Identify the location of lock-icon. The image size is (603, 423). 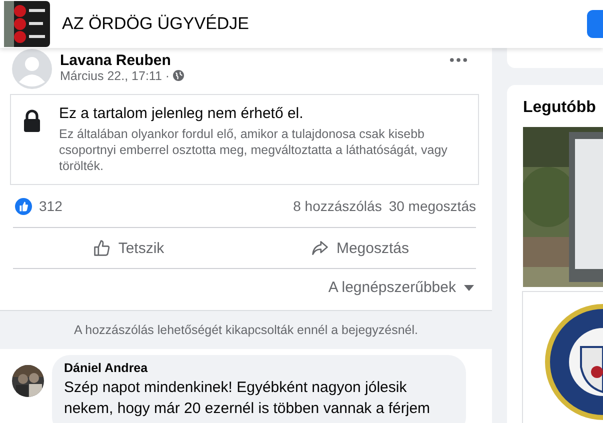
(32, 121).